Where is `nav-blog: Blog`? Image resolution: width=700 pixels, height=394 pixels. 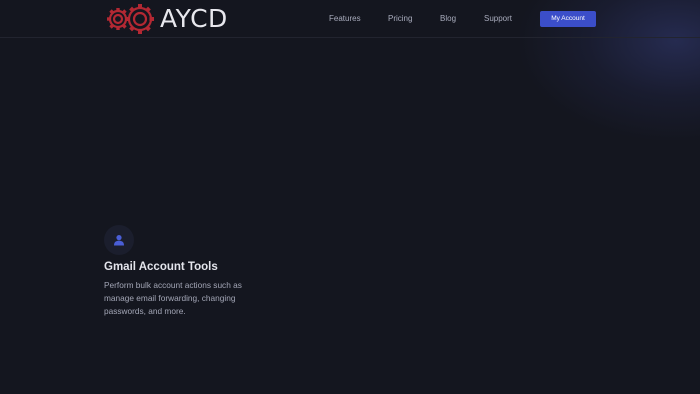 nav-blog: Blog is located at coordinates (448, 19).